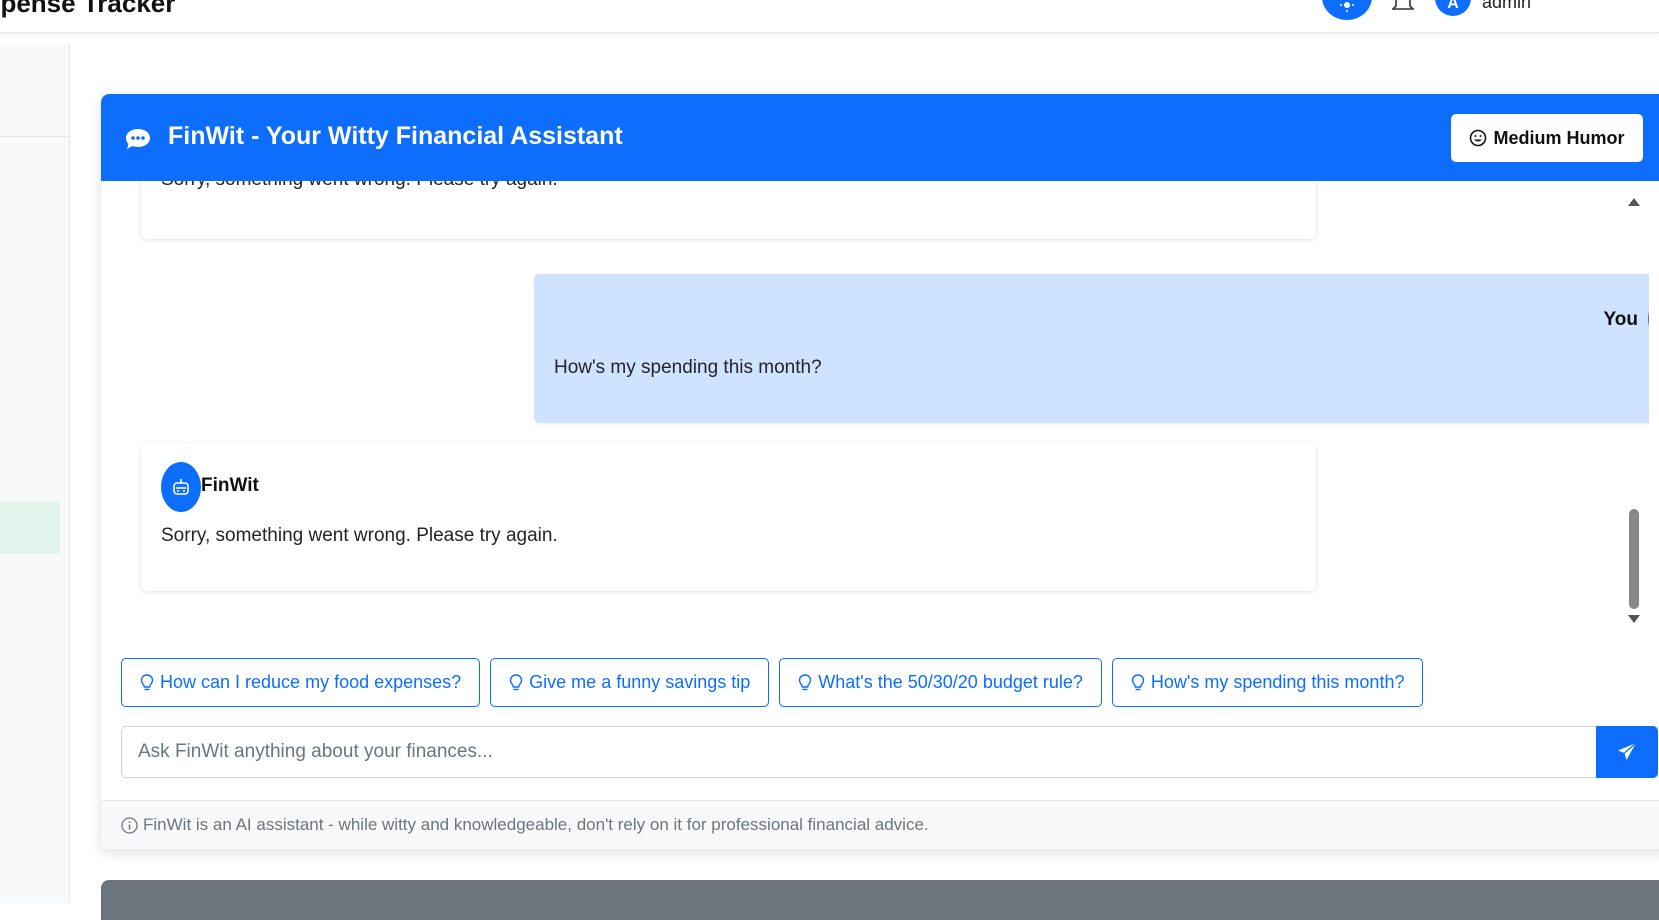 The height and width of the screenshot is (920, 1659). Describe the element at coordinates (829, 16) in the screenshot. I see `top-navbar: xpense Tracker A admin` at that location.